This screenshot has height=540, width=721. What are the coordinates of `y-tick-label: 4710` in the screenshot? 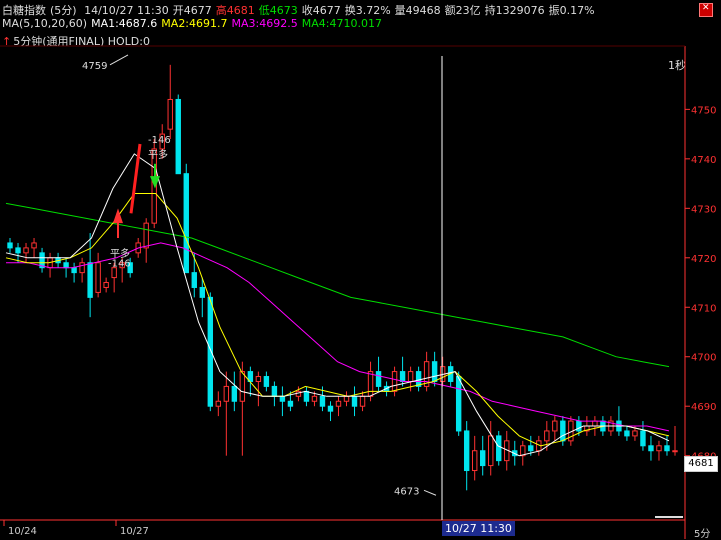 It's located at (703, 308).